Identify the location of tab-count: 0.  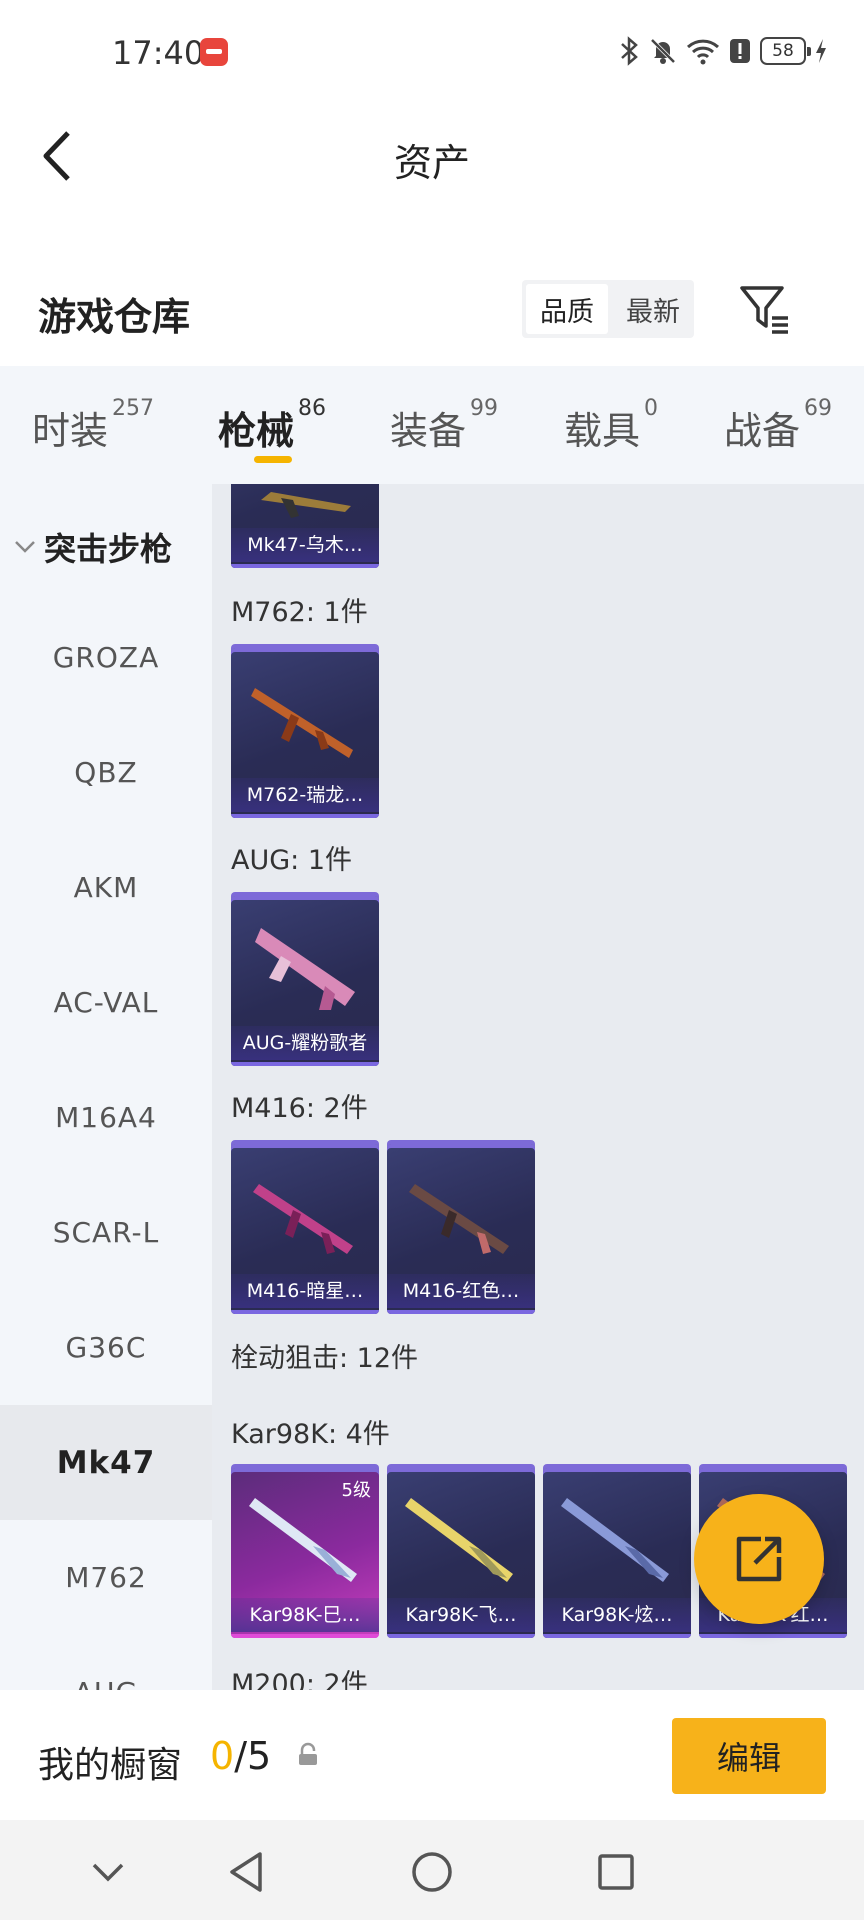
(651, 408).